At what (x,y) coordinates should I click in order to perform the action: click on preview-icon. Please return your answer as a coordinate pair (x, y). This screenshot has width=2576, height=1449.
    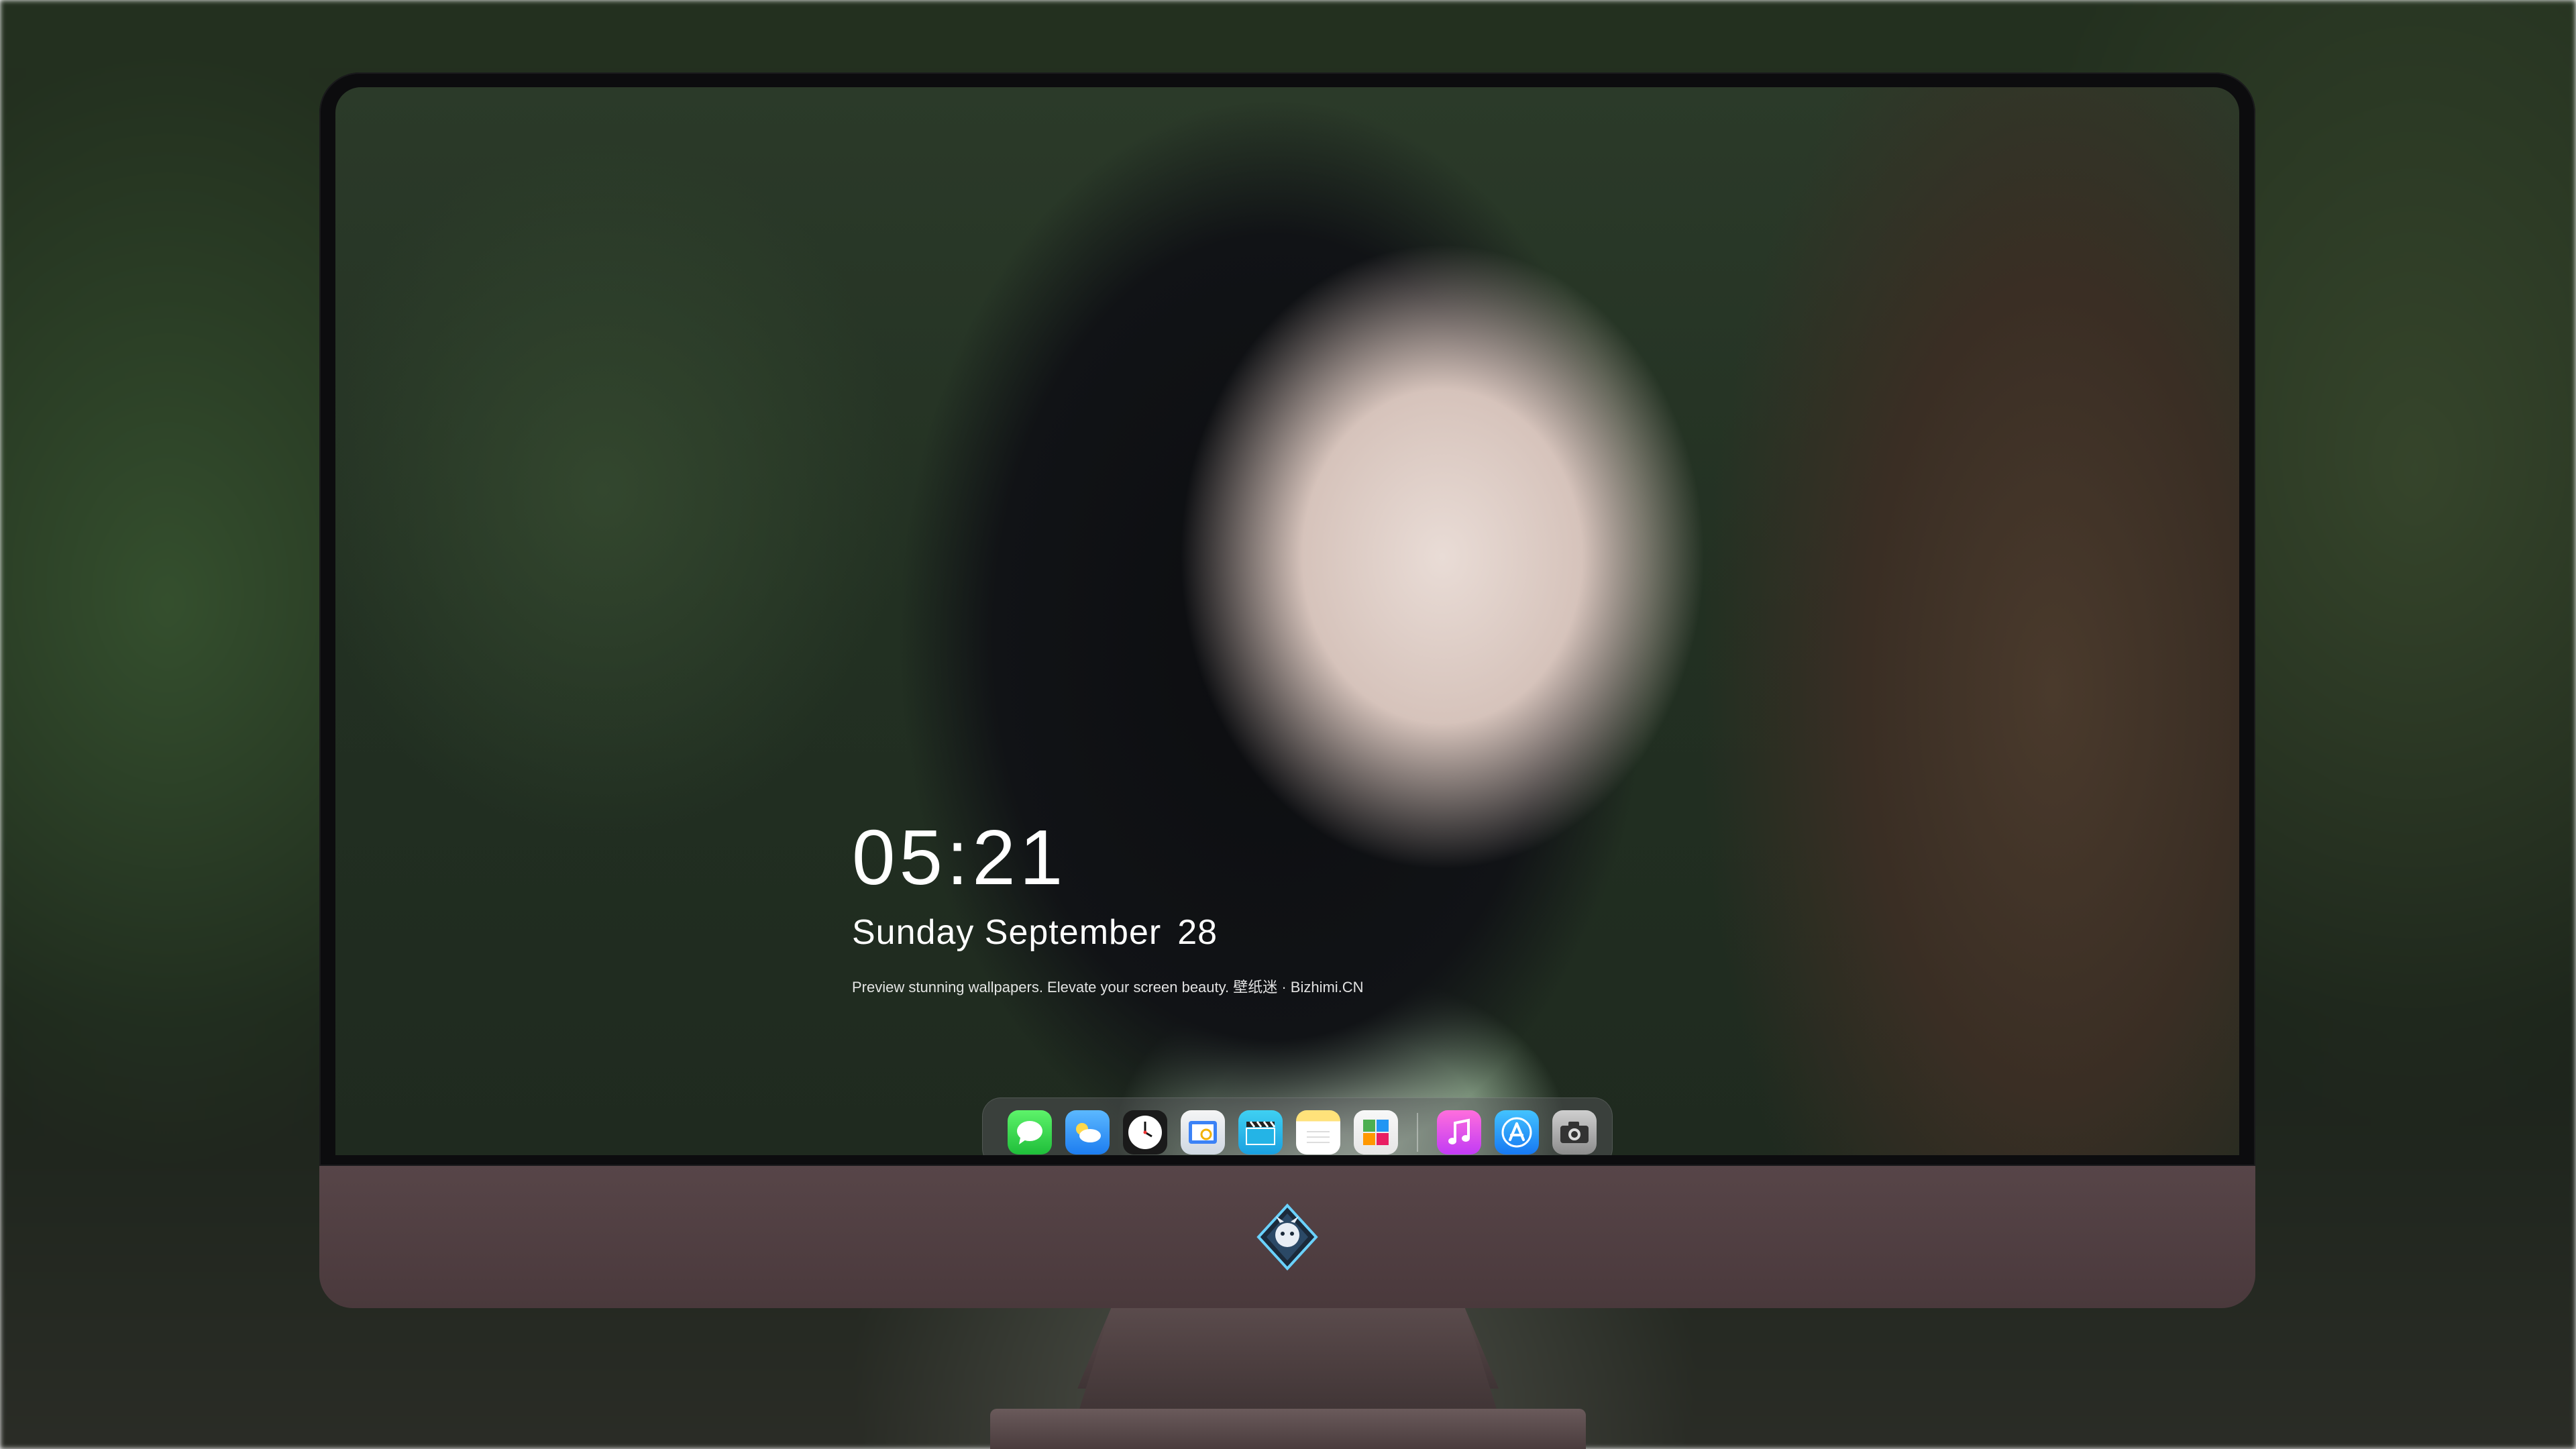
    Looking at the image, I should click on (1203, 1132).